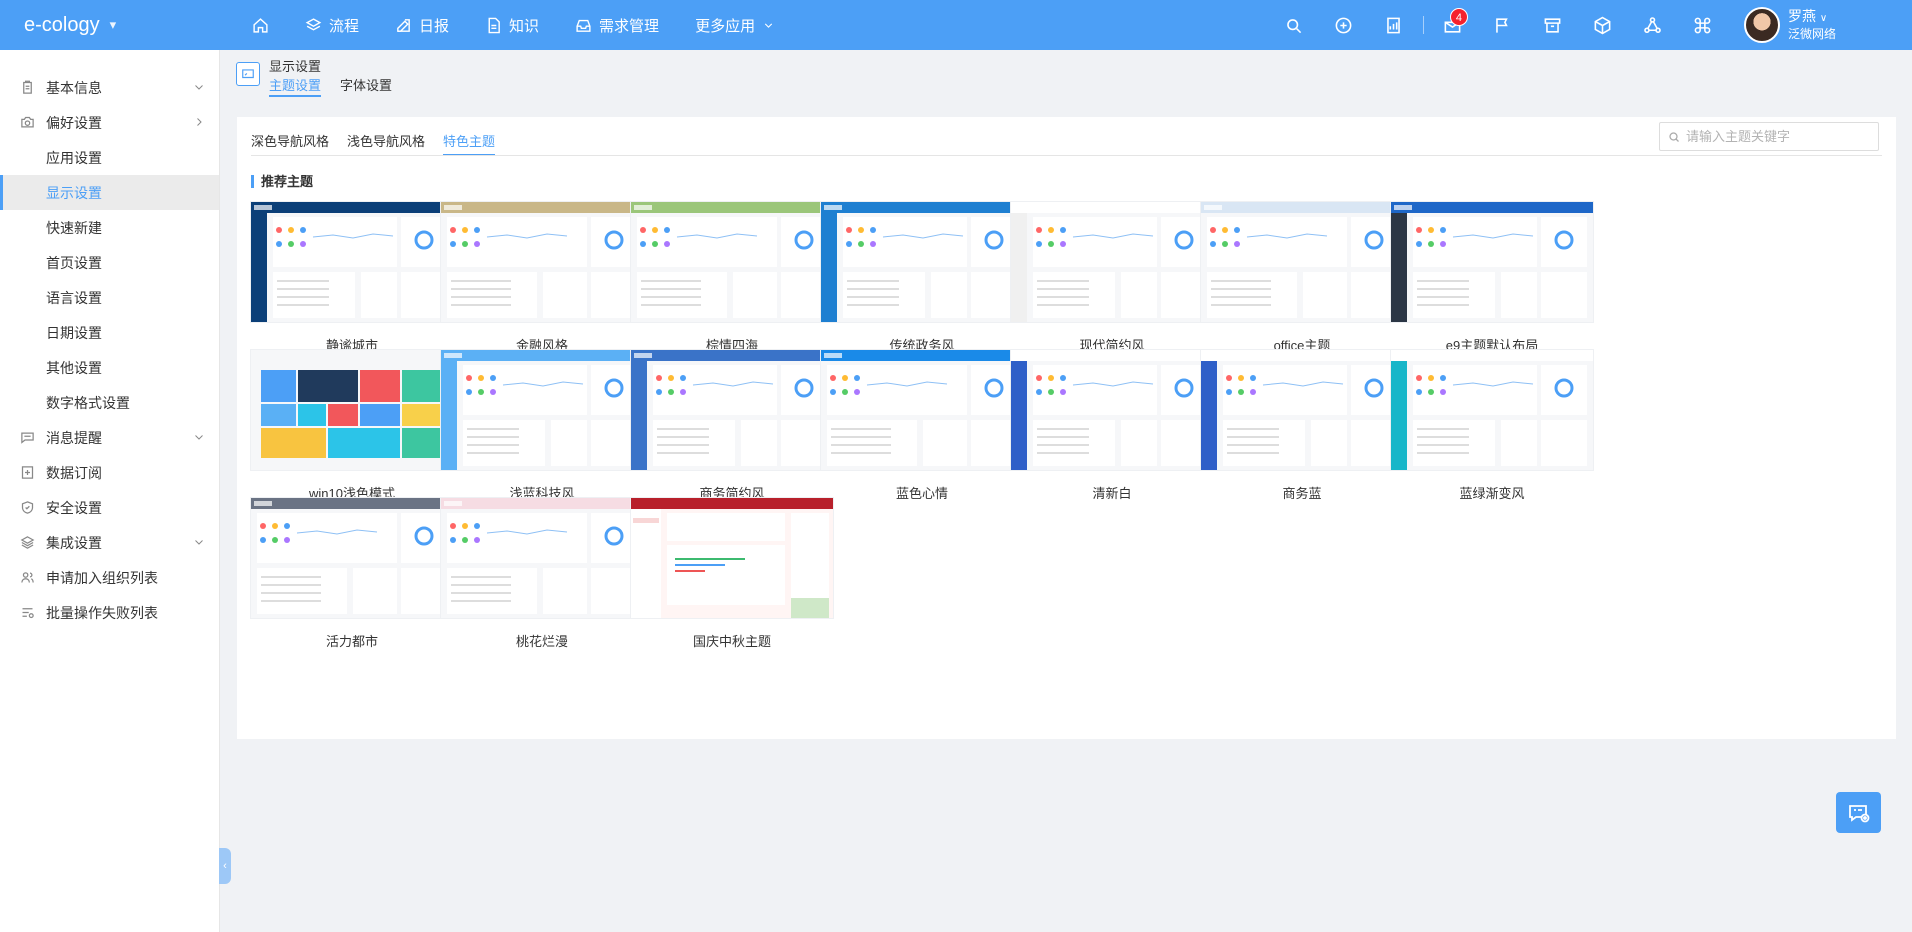 The image size is (1912, 932). I want to click on theme-card: office主题, so click(1302, 278).